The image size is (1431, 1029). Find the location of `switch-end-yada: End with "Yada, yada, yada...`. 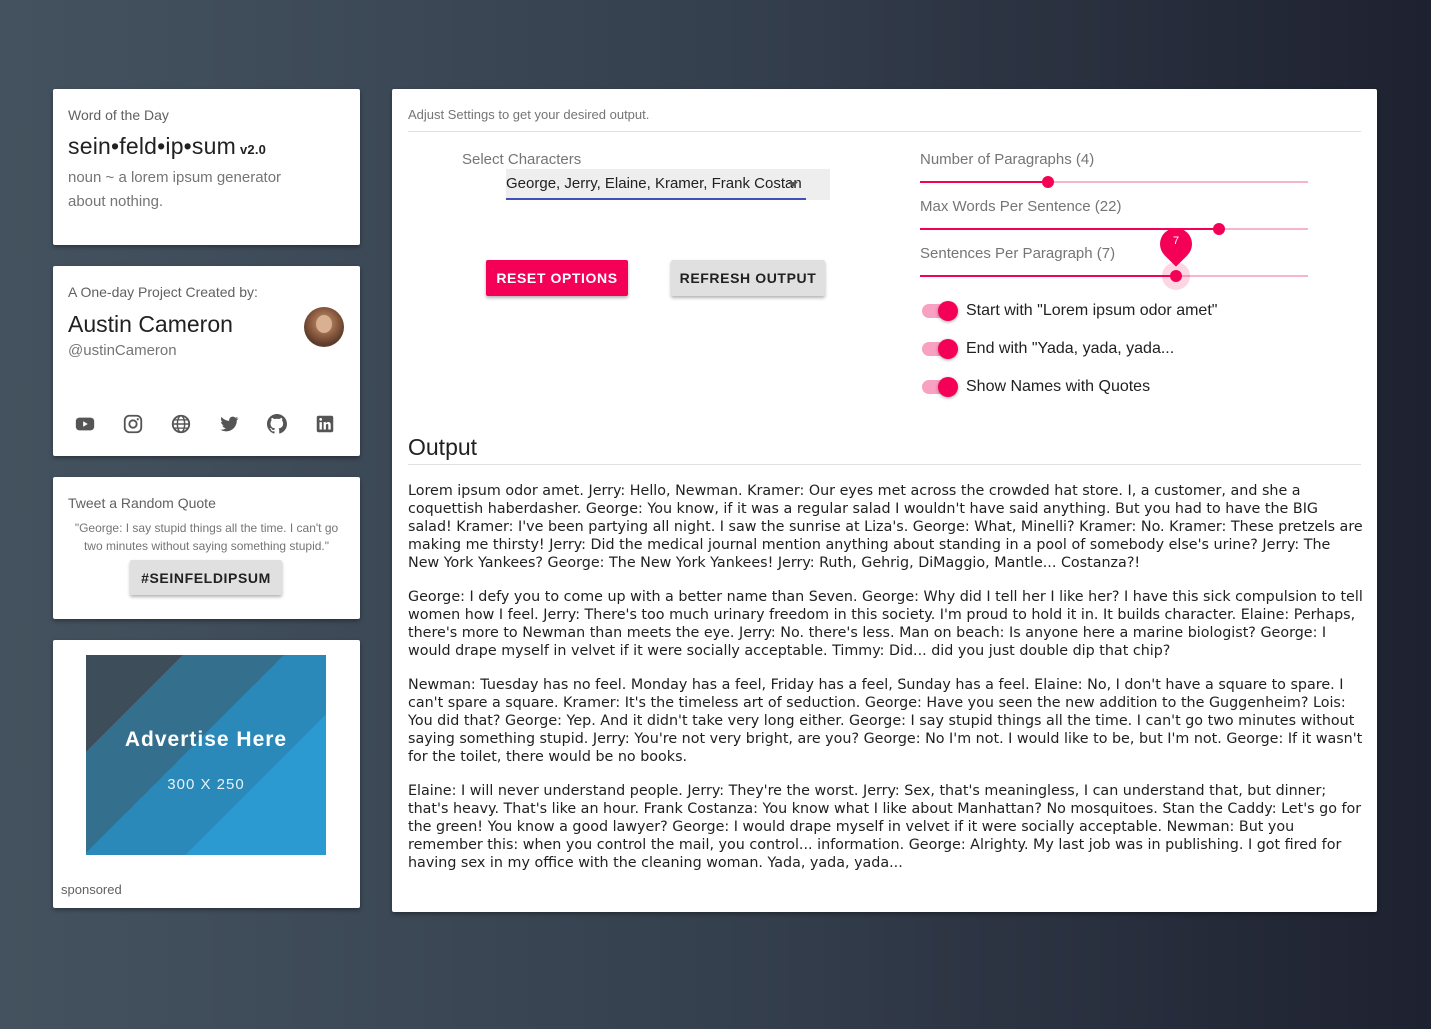

switch-end-yada: End with "Yada, yada, yada... is located at coordinates (1047, 349).